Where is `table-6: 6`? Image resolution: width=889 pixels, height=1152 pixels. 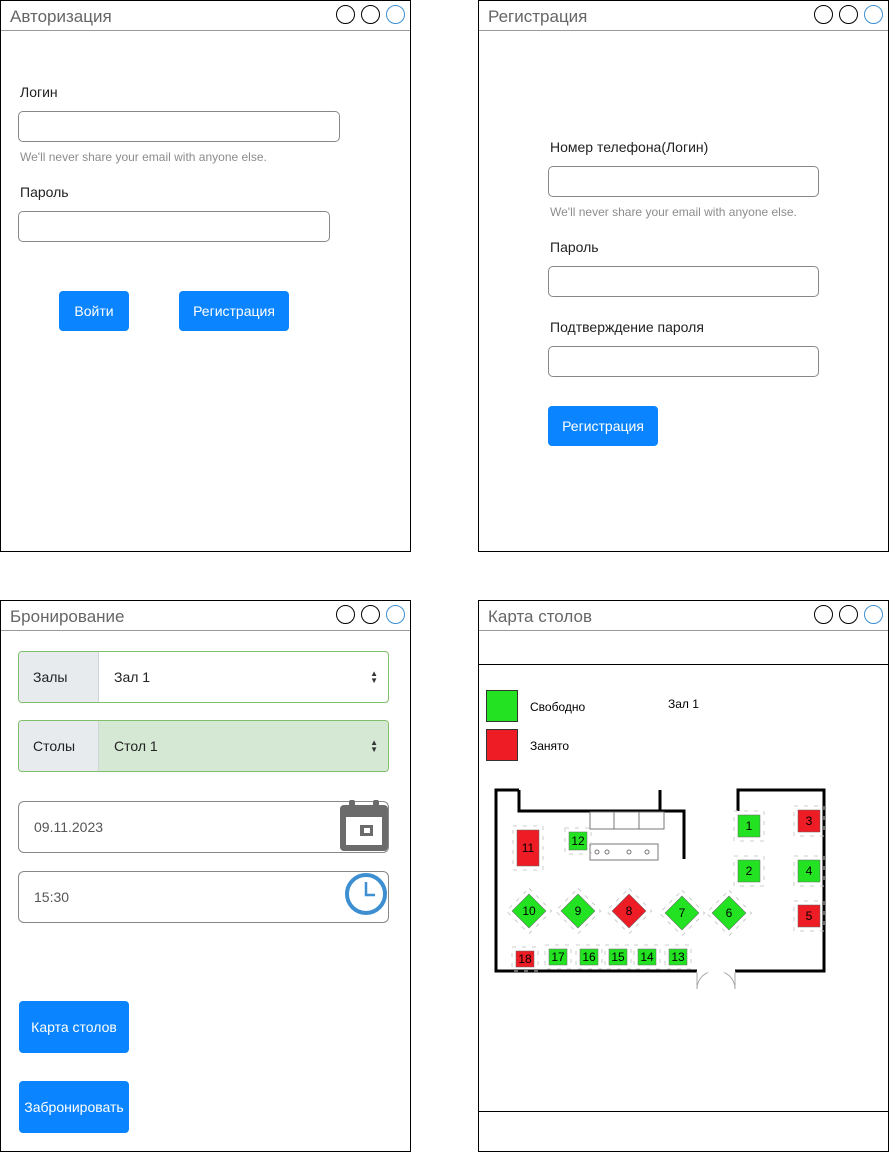 table-6: 6 is located at coordinates (729, 913).